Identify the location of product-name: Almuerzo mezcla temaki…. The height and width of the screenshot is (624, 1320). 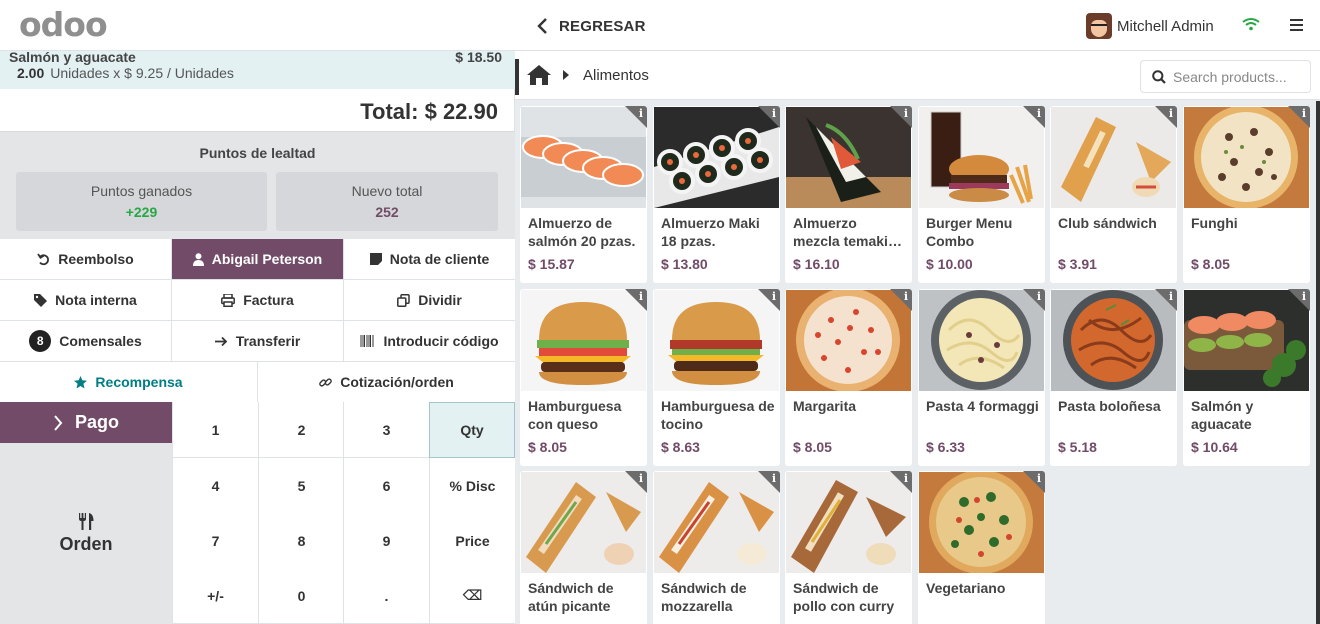
(847, 232).